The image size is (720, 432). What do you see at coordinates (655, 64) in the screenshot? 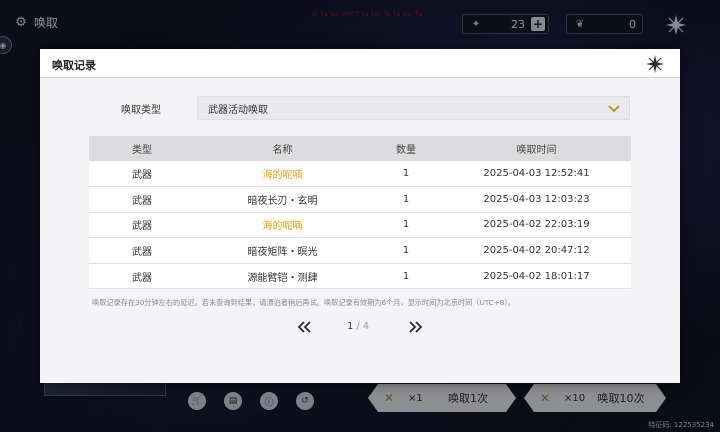
I see `close-icon` at bounding box center [655, 64].